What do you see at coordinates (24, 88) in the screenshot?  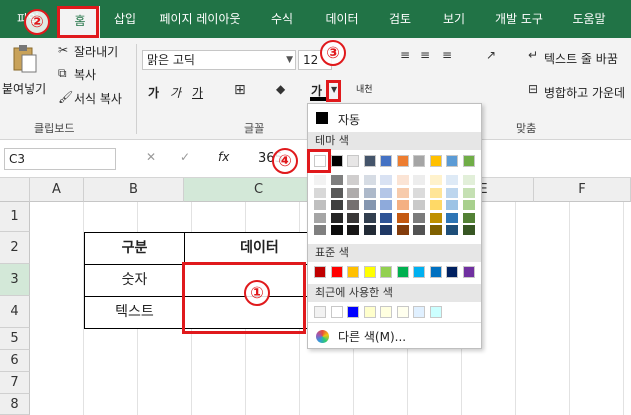 I see `paste-button: 붙여넣기` at bounding box center [24, 88].